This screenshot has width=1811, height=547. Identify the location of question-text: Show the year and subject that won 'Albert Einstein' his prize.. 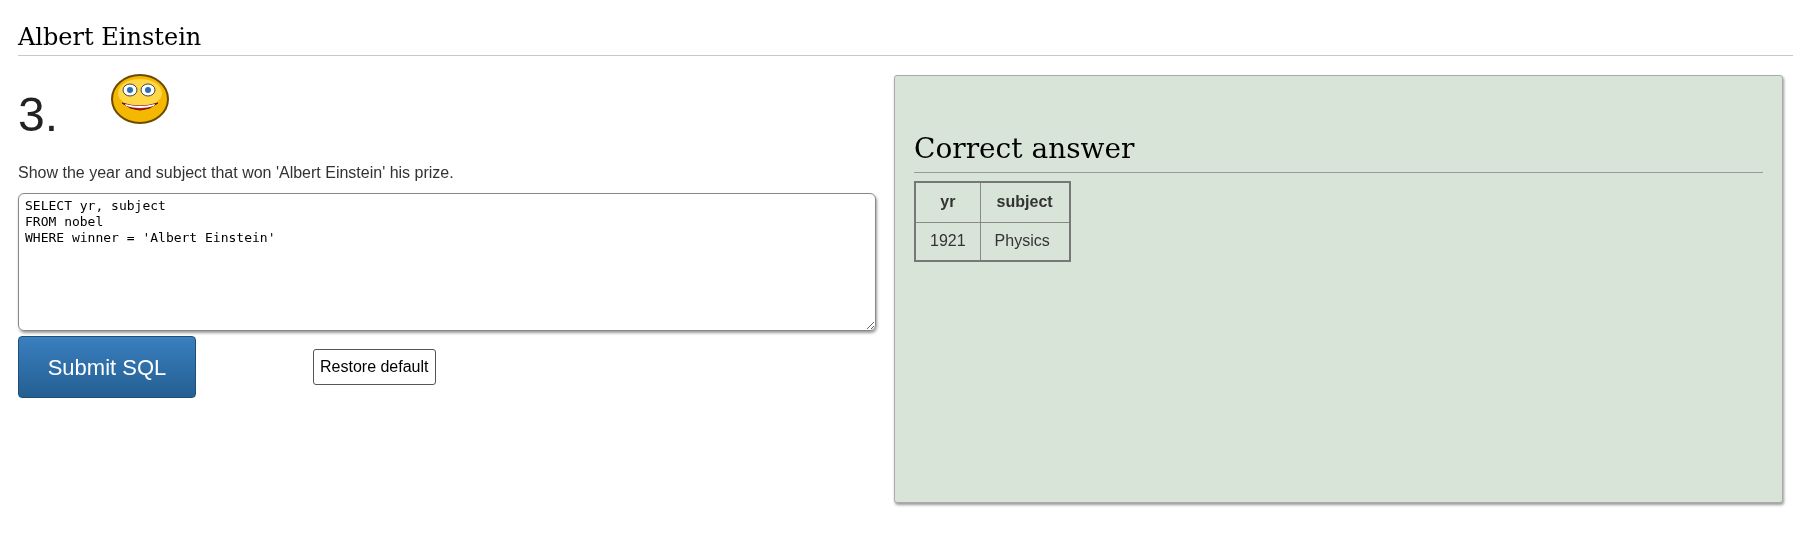
(236, 173).